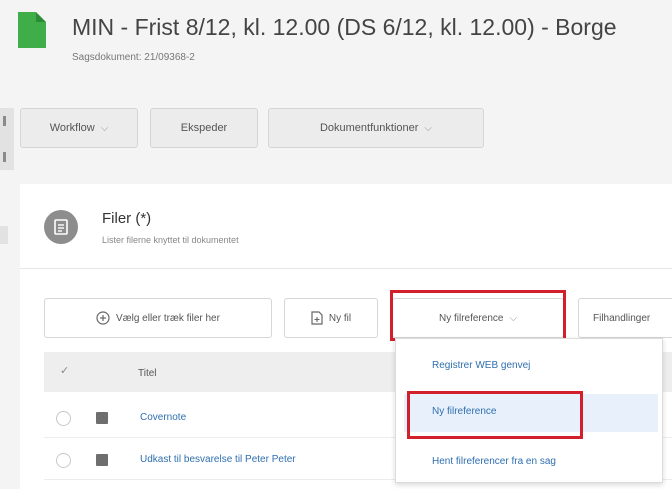 The width and height of the screenshot is (672, 489). Describe the element at coordinates (133, 57) in the screenshot. I see `page-subtitle: Sagsdokument: 21/09368-2` at that location.